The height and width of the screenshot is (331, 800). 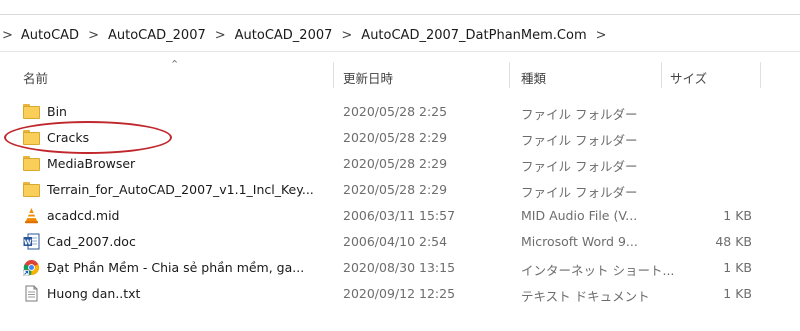 What do you see at coordinates (395, 241) in the screenshot?
I see `file-date: 2006/04/10 2:54` at bounding box center [395, 241].